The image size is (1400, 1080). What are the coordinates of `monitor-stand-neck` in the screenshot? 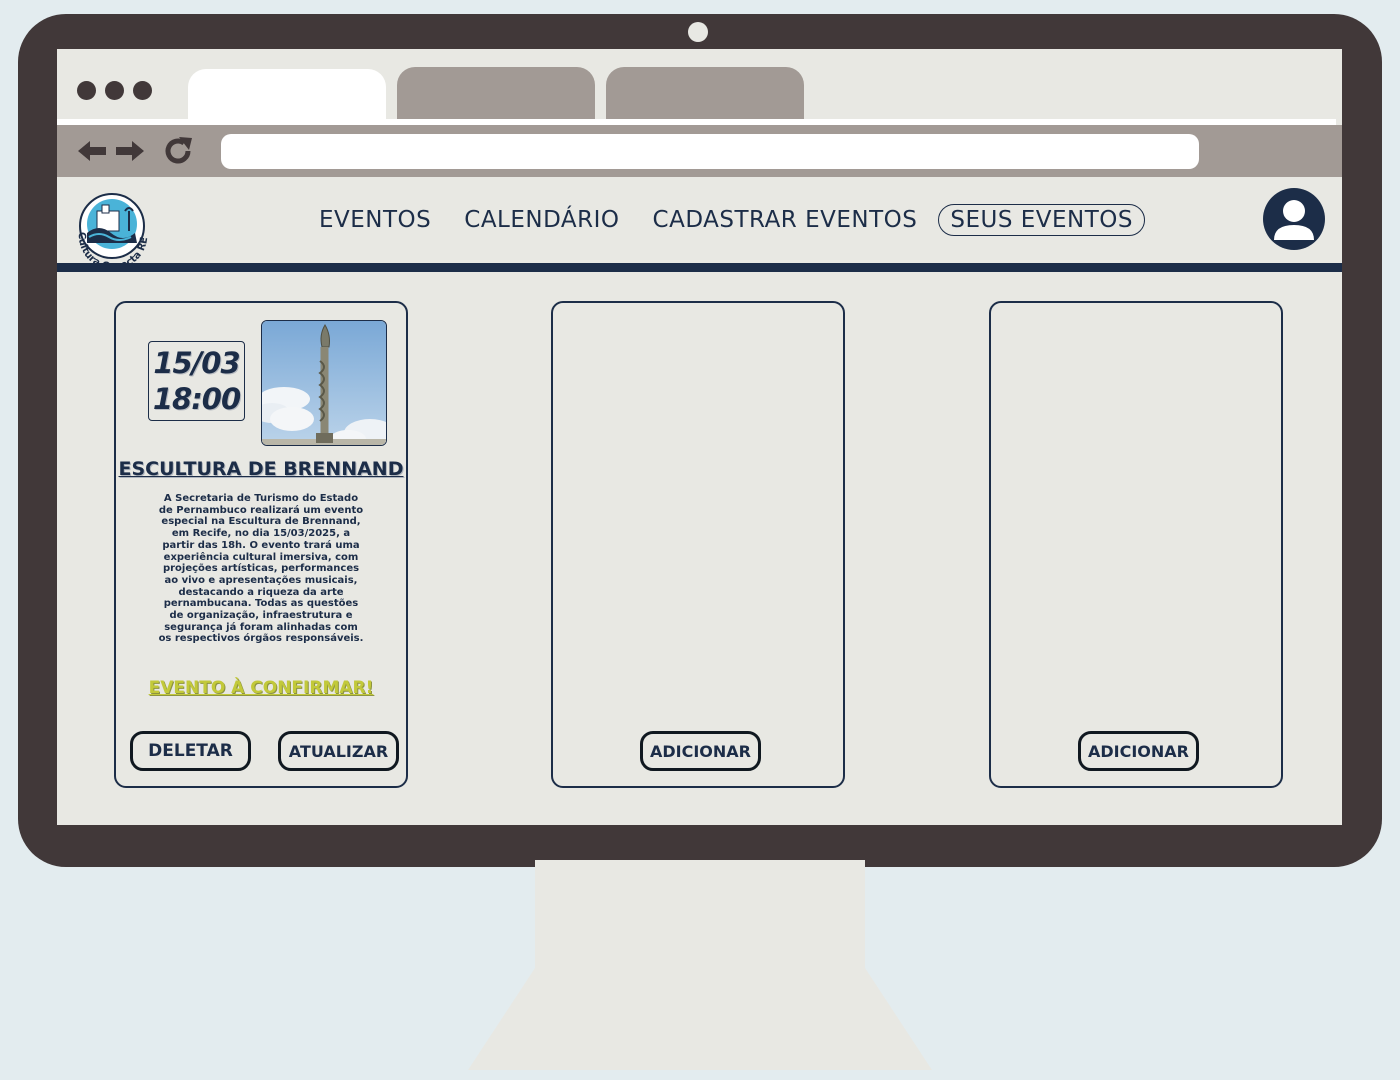 It's located at (700, 915).